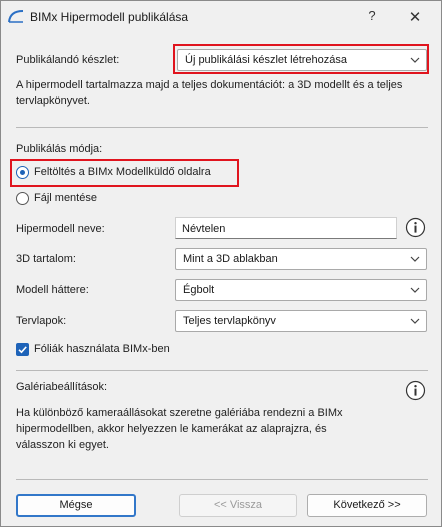 The height and width of the screenshot is (527, 442). Describe the element at coordinates (16, 16) in the screenshot. I see `bimx-arc-icon` at that location.